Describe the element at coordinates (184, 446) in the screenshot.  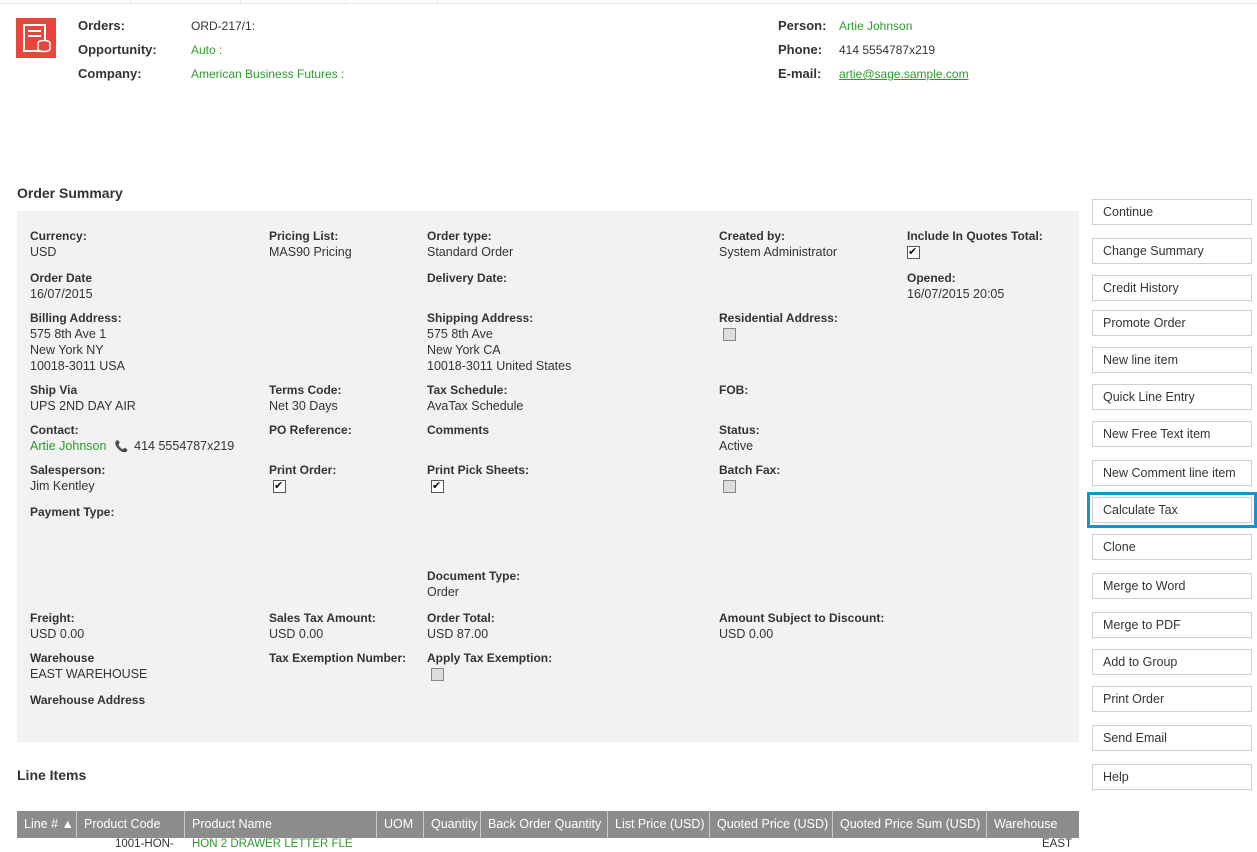
I see `contact-phone: 414 5554787x219` at that location.